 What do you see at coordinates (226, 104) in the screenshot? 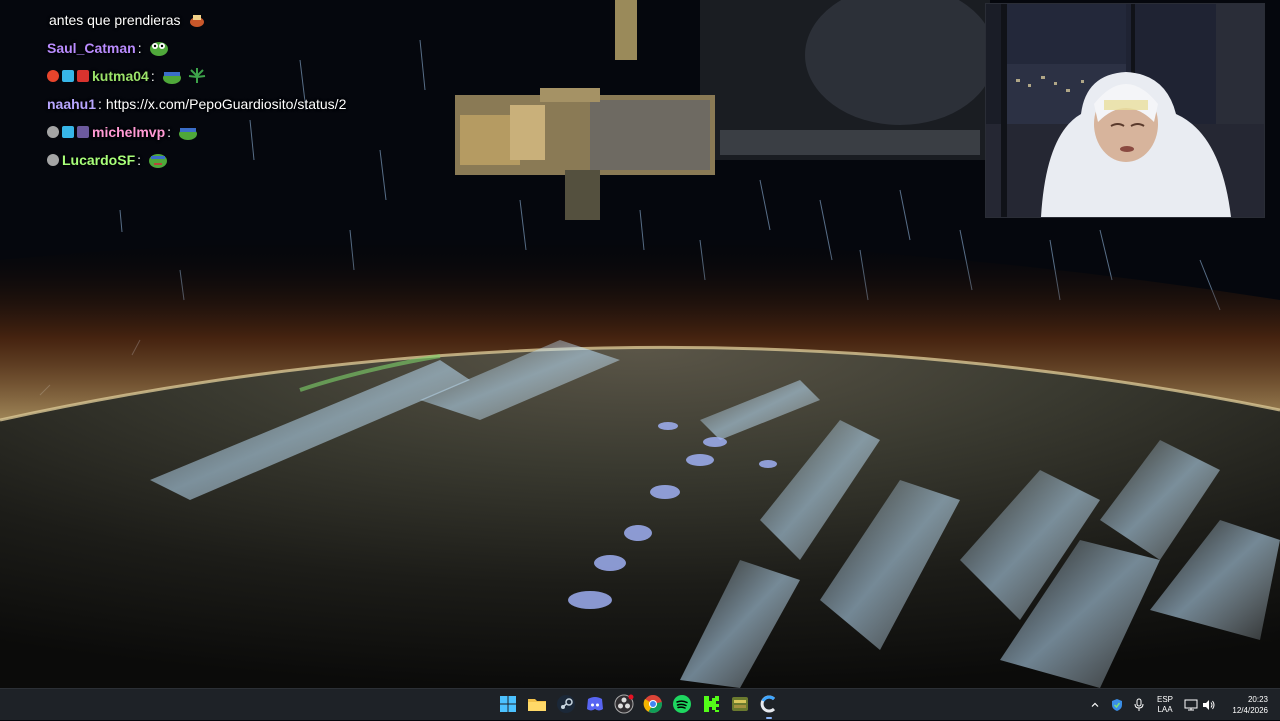
I see `chat-message-link: https://x.com/PepoGuardiosito/status/2` at bounding box center [226, 104].